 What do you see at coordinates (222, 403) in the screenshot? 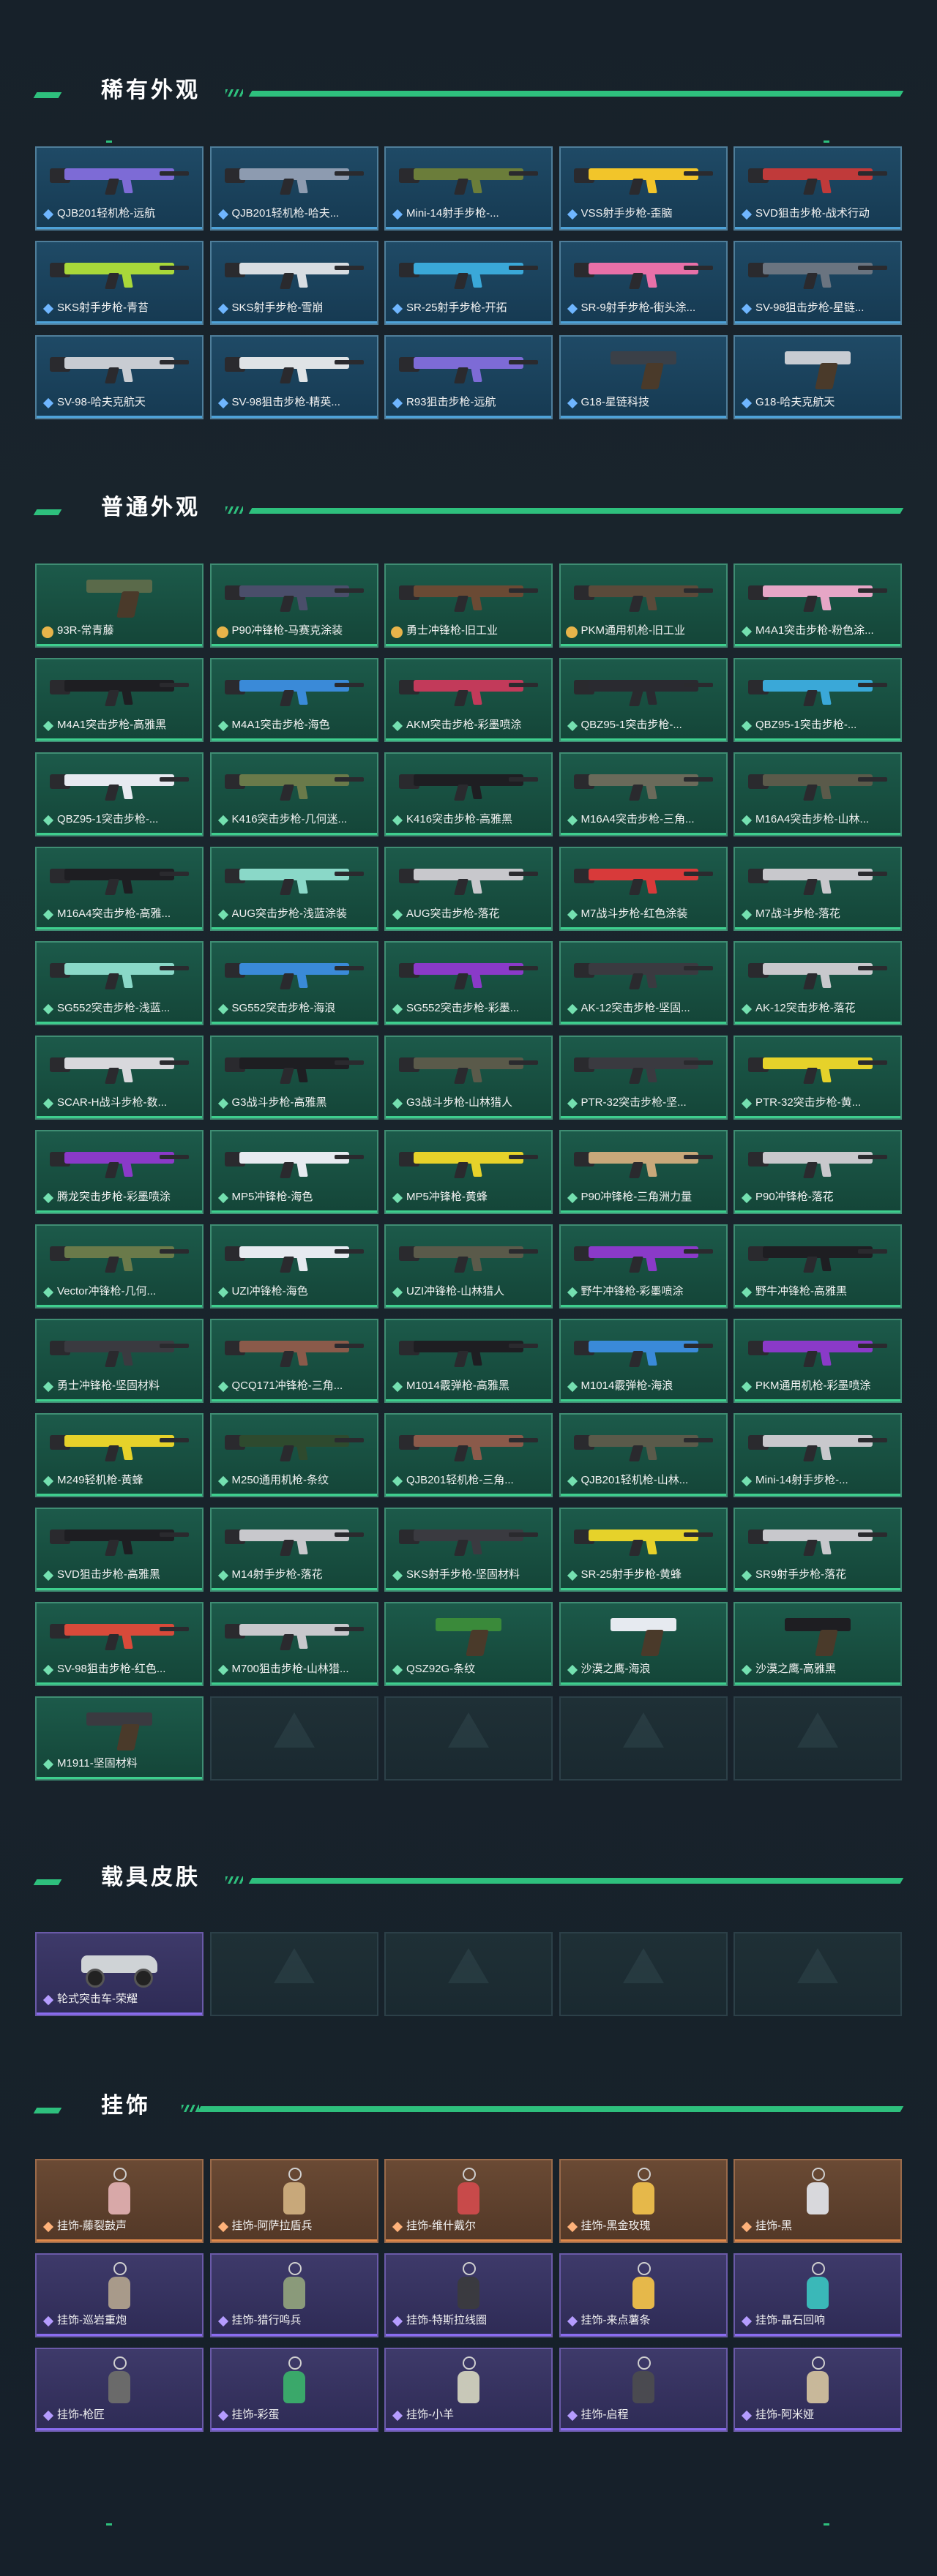
I see `rarity-diamond-icon` at bounding box center [222, 403].